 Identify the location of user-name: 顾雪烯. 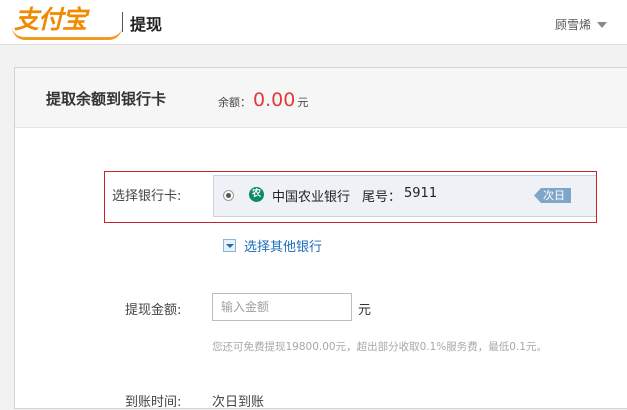
(572, 25).